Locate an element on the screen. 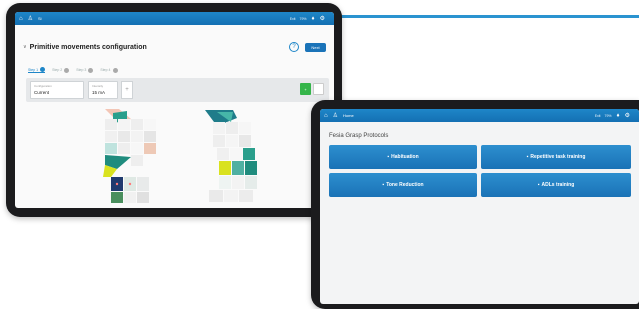  step-tabs: Step 1 Step 2 Step 3 Step 4 is located at coordinates (76, 70).